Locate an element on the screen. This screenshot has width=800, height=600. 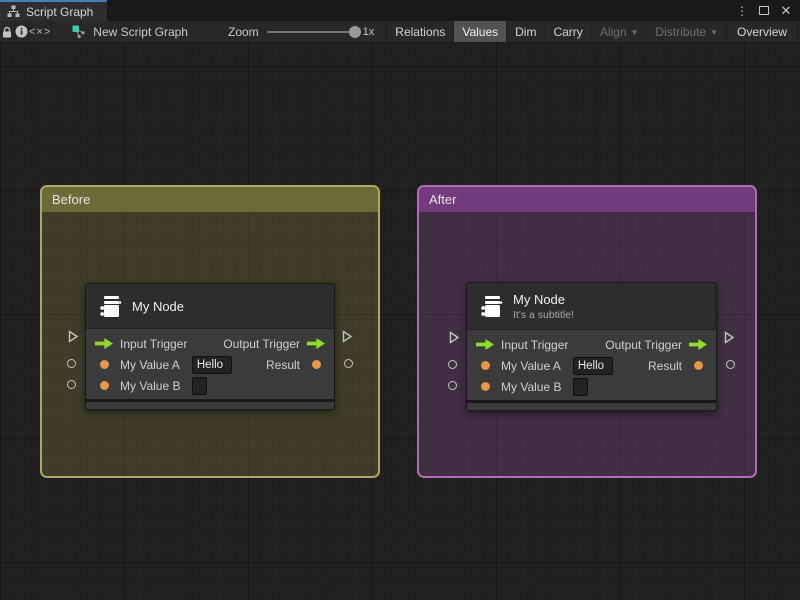
tab-bar: Script Graph ⋮ ✕ is located at coordinates (400, 10).